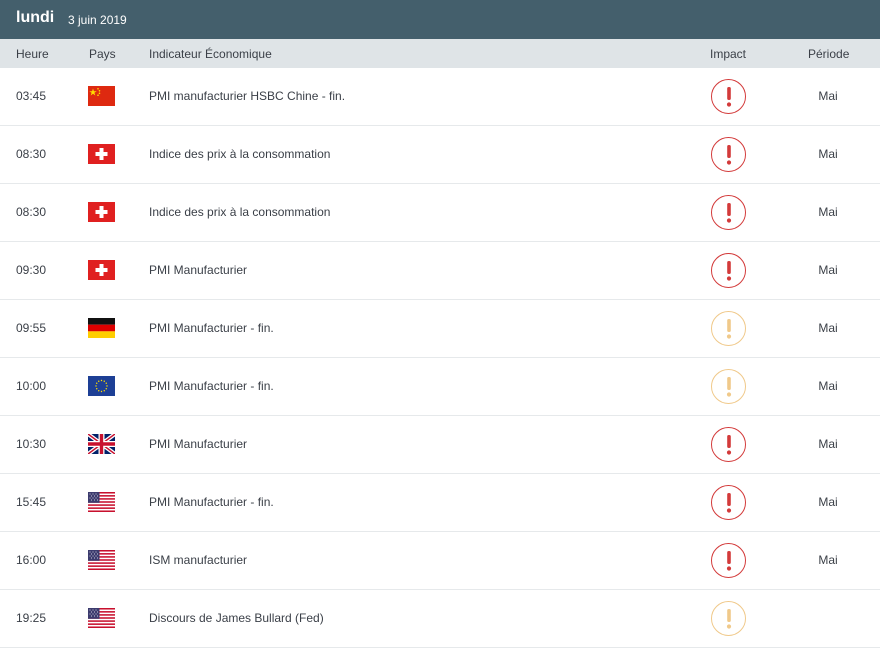 The image size is (880, 648). What do you see at coordinates (101, 328) in the screenshot?
I see `germany-flag-icon` at bounding box center [101, 328].